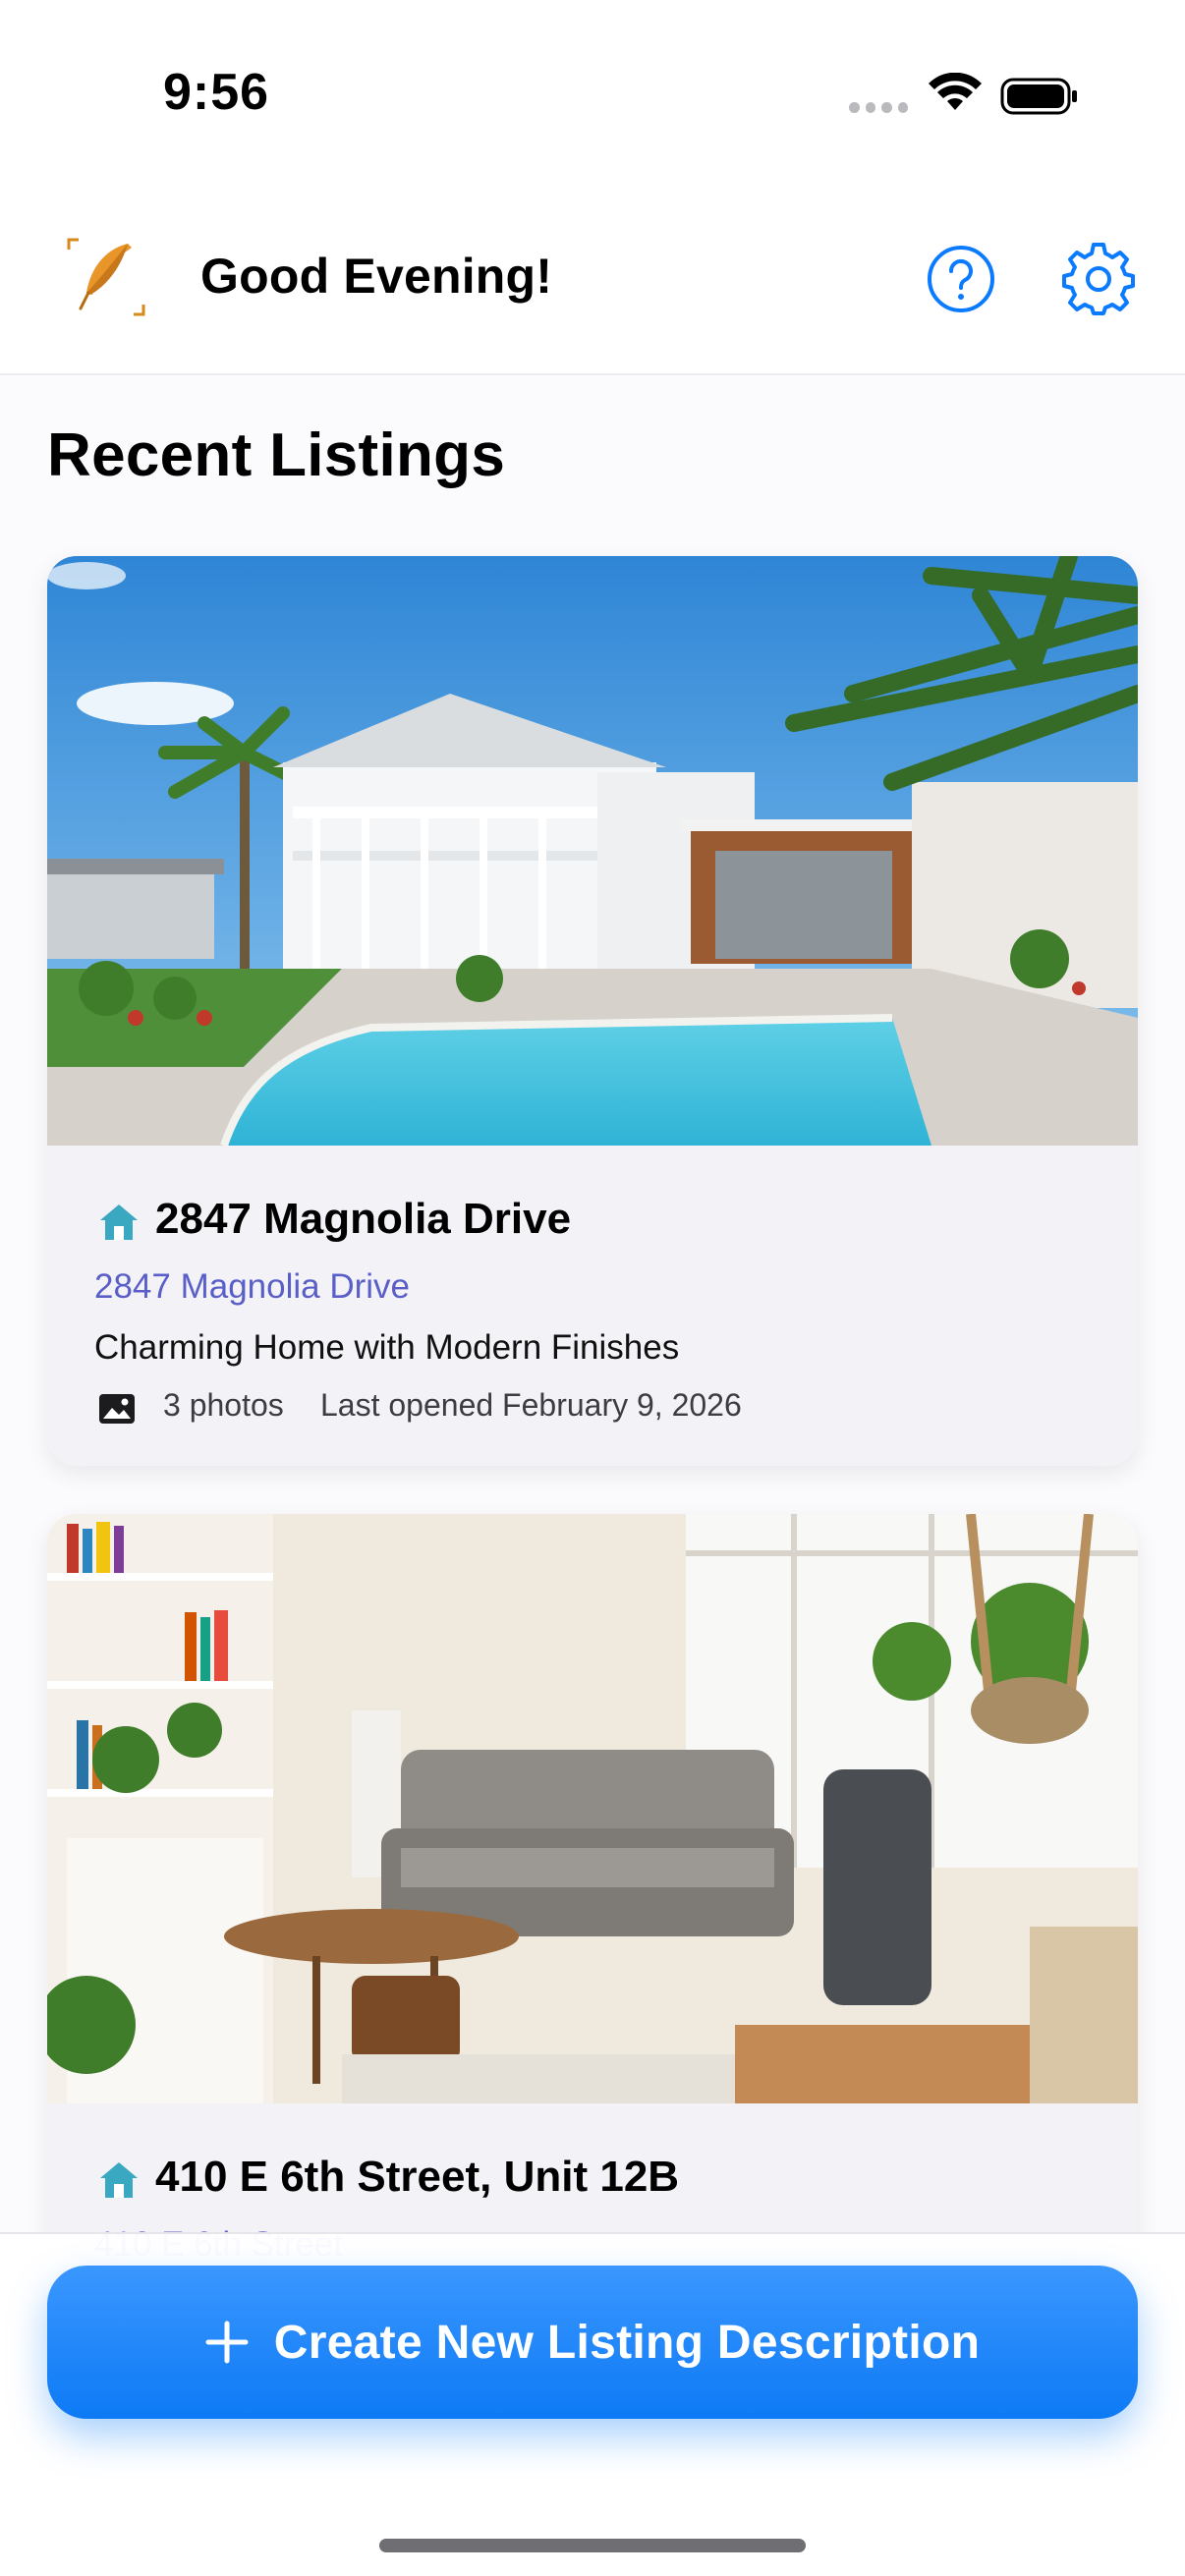 The width and height of the screenshot is (1185, 2576). What do you see at coordinates (1099, 279) in the screenshot?
I see `gear-icon` at bounding box center [1099, 279].